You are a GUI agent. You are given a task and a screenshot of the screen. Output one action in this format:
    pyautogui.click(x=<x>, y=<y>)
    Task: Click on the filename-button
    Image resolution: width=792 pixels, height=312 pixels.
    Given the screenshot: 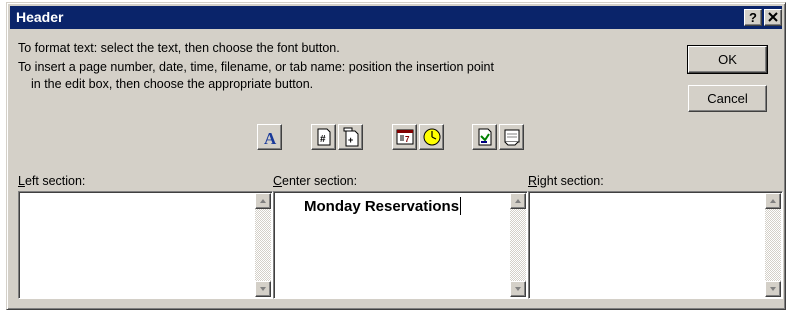 What is the action you would take?
    pyautogui.click(x=484, y=137)
    